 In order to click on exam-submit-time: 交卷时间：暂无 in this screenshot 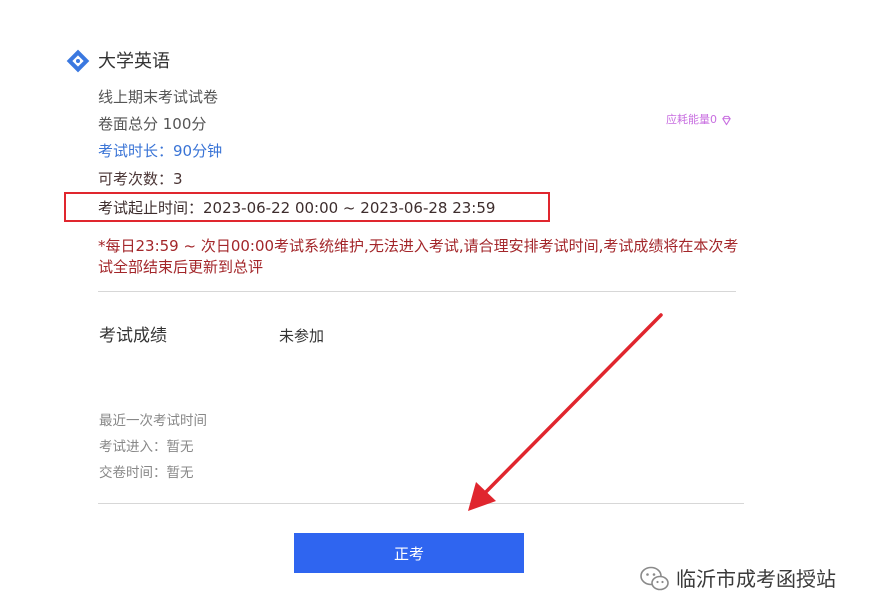, I will do `click(146, 473)`.